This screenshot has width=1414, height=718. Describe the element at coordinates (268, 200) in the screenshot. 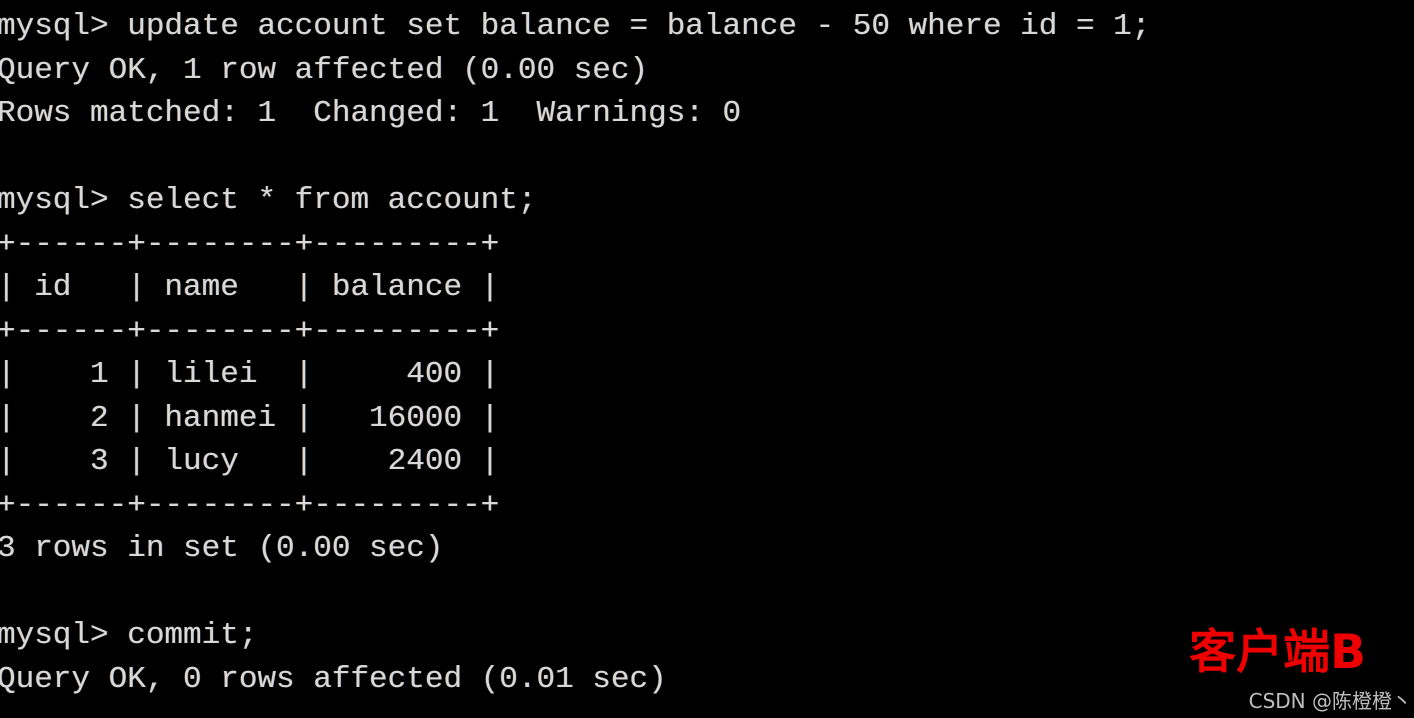

I see `terminal-line: mysql> select * from account;` at that location.